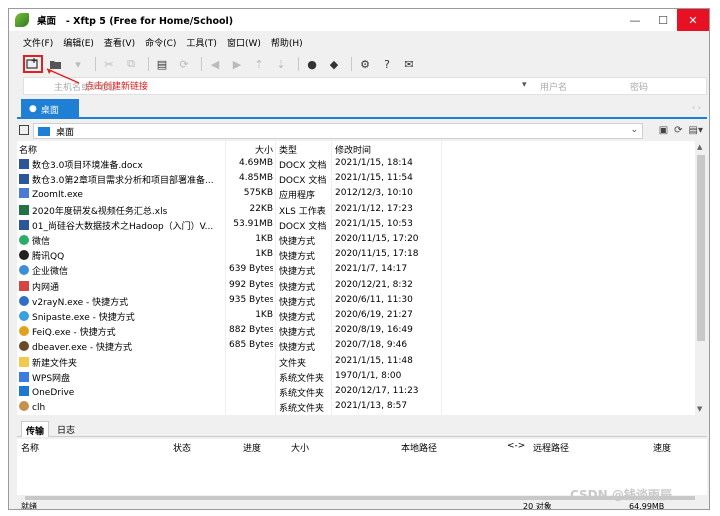 The width and height of the screenshot is (720, 516). I want to click on menu-view: 查看(V), so click(119, 42).